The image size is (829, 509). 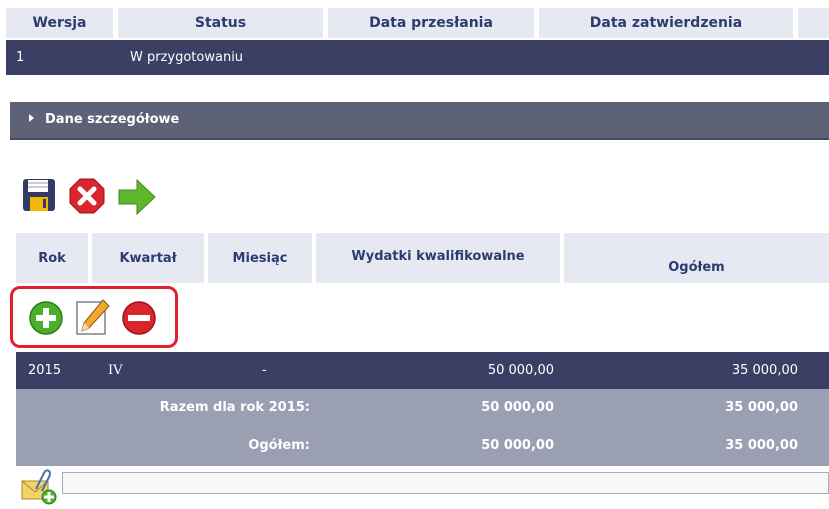 What do you see at coordinates (148, 258) in the screenshot?
I see `header-kwartal: Kwartał` at bounding box center [148, 258].